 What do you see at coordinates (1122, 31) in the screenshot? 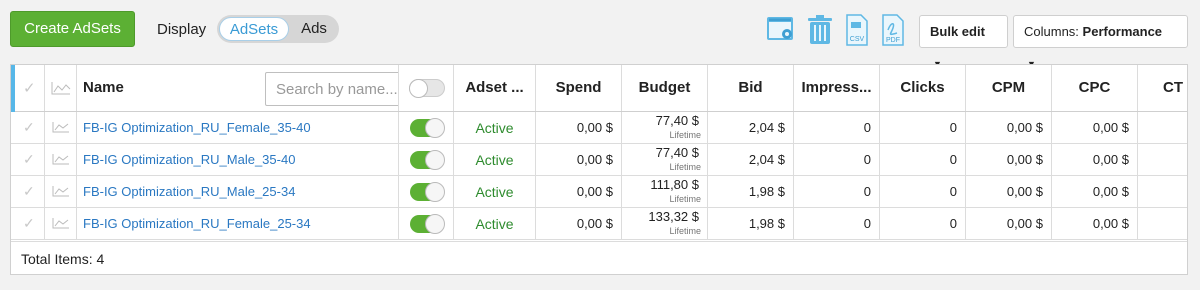
I see `columns-value: Performance` at bounding box center [1122, 31].